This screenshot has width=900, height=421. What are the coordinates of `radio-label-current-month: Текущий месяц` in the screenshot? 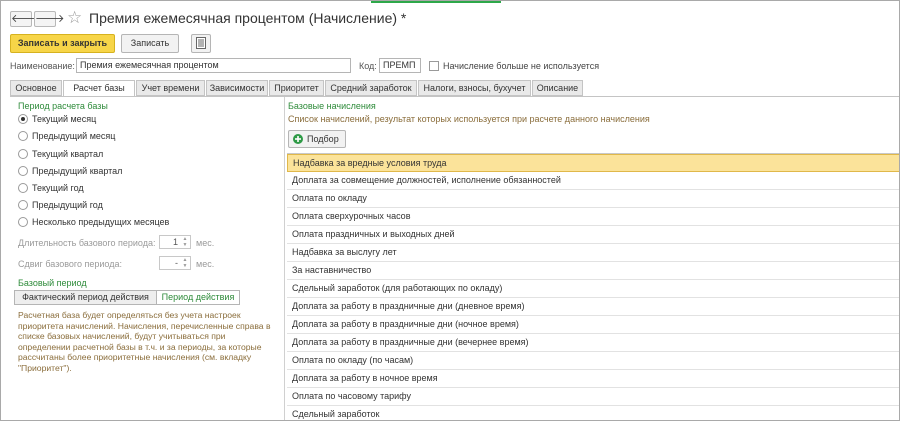 It's located at (64, 119).